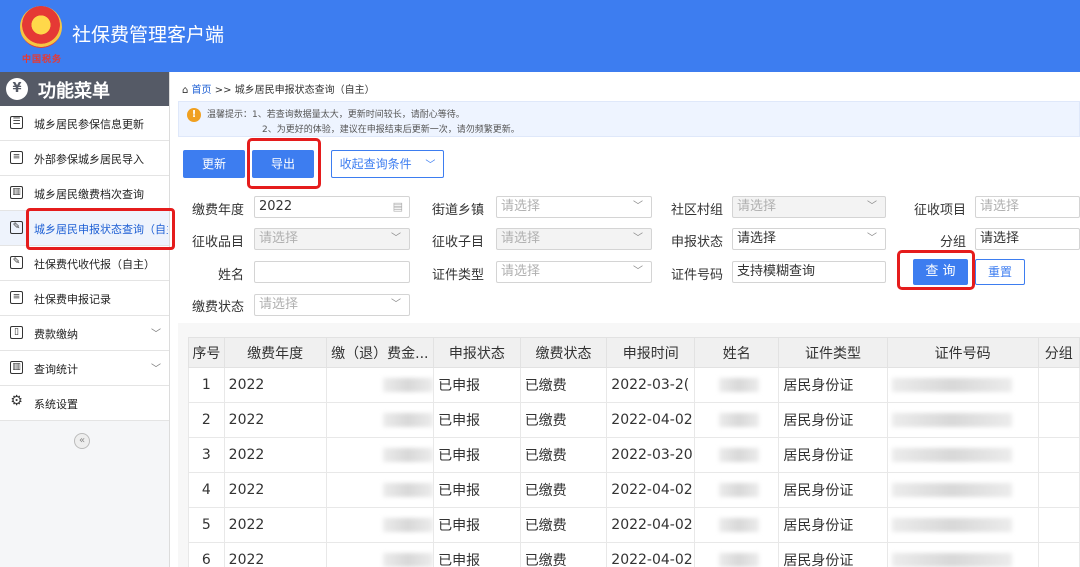  Describe the element at coordinates (574, 272) in the screenshot. I see `idtype-select: 请选择 ﹀` at that location.